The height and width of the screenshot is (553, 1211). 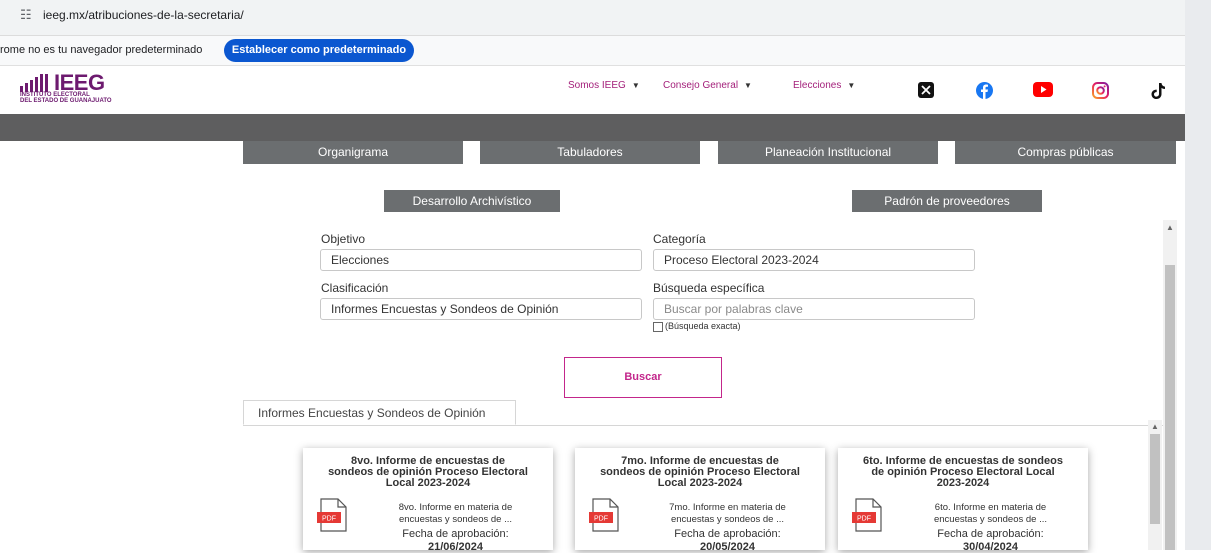 I want to click on instagram-icon, so click(x=1100, y=90).